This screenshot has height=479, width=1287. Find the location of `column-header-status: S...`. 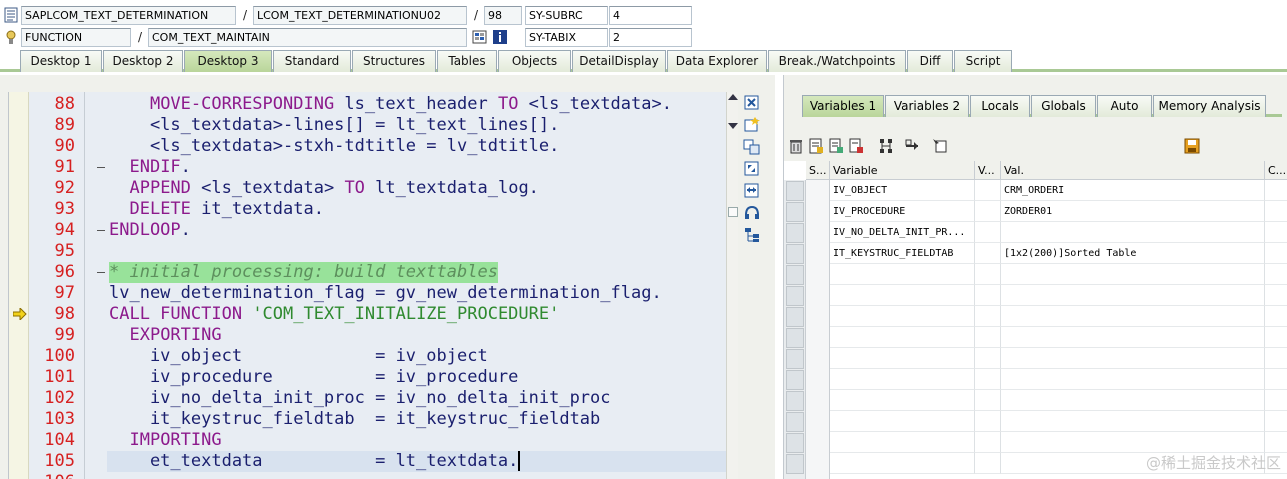

column-header-status: S... is located at coordinates (818, 170).